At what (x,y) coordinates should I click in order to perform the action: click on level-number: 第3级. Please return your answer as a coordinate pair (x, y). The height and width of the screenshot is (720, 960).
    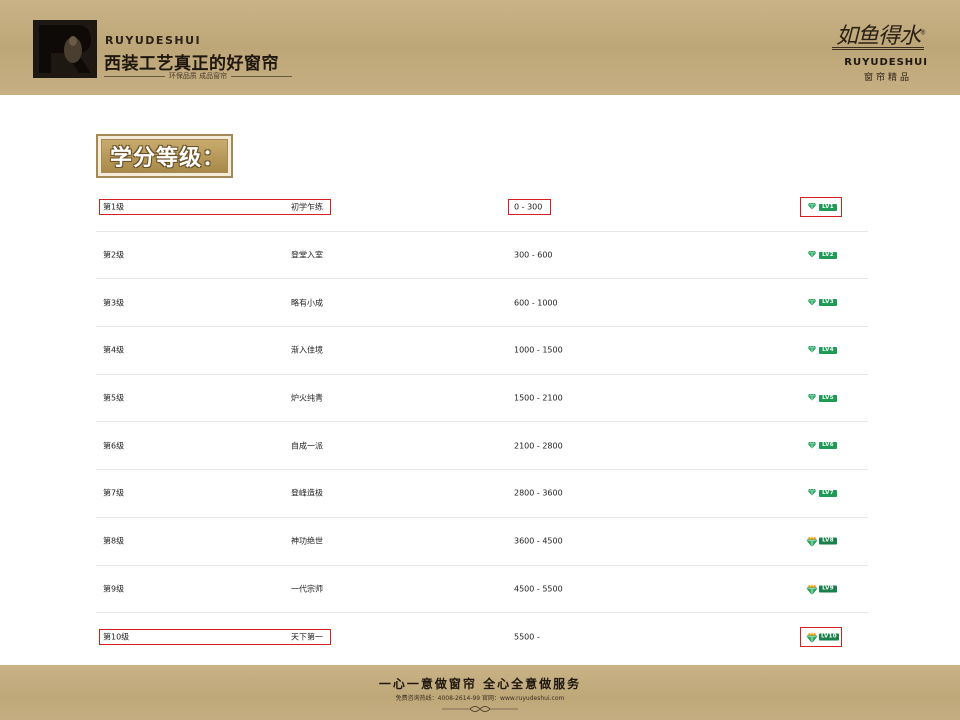
    Looking at the image, I should click on (114, 303).